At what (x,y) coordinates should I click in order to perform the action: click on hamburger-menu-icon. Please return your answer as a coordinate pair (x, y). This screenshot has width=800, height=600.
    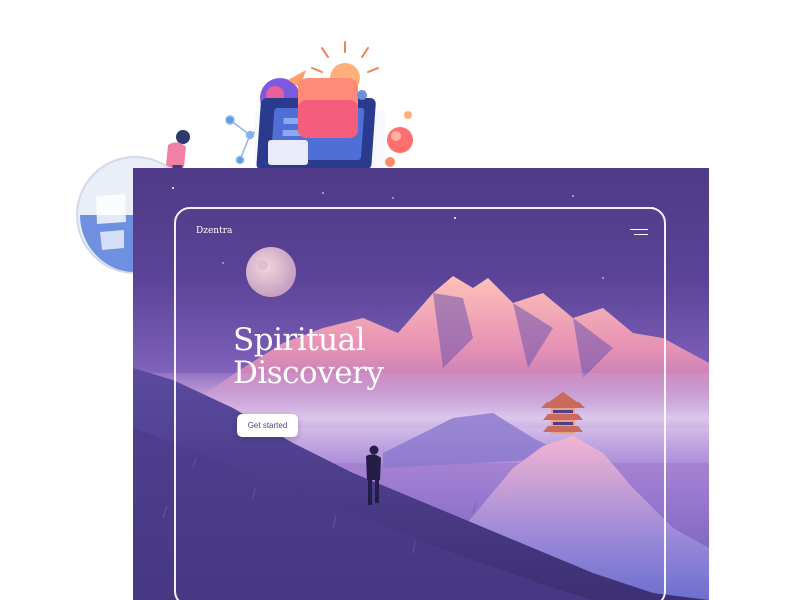
    Looking at the image, I should click on (639, 234).